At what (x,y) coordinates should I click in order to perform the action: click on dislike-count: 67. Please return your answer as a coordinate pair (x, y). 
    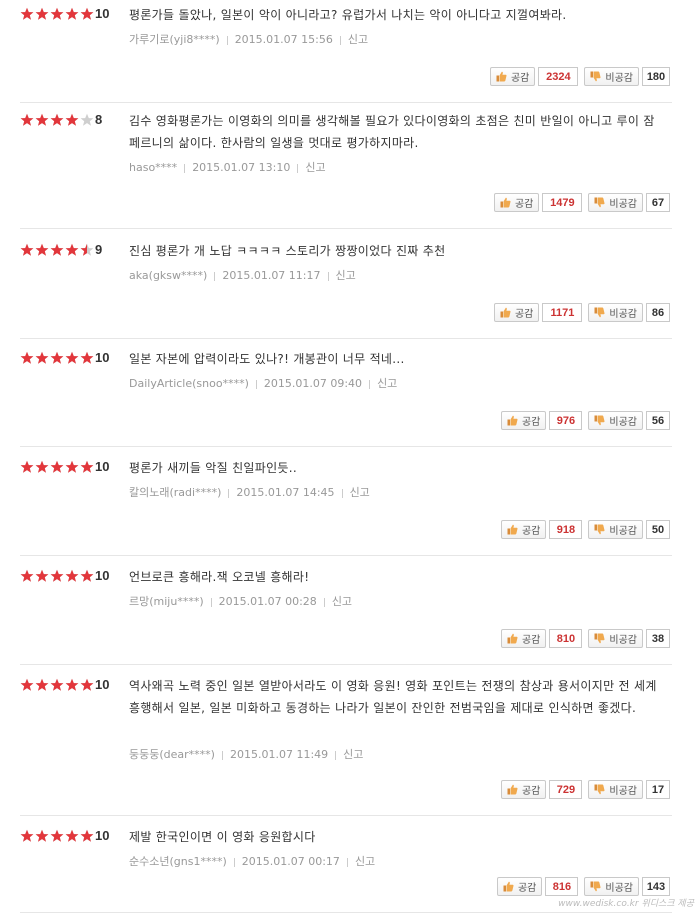
    Looking at the image, I should click on (658, 202).